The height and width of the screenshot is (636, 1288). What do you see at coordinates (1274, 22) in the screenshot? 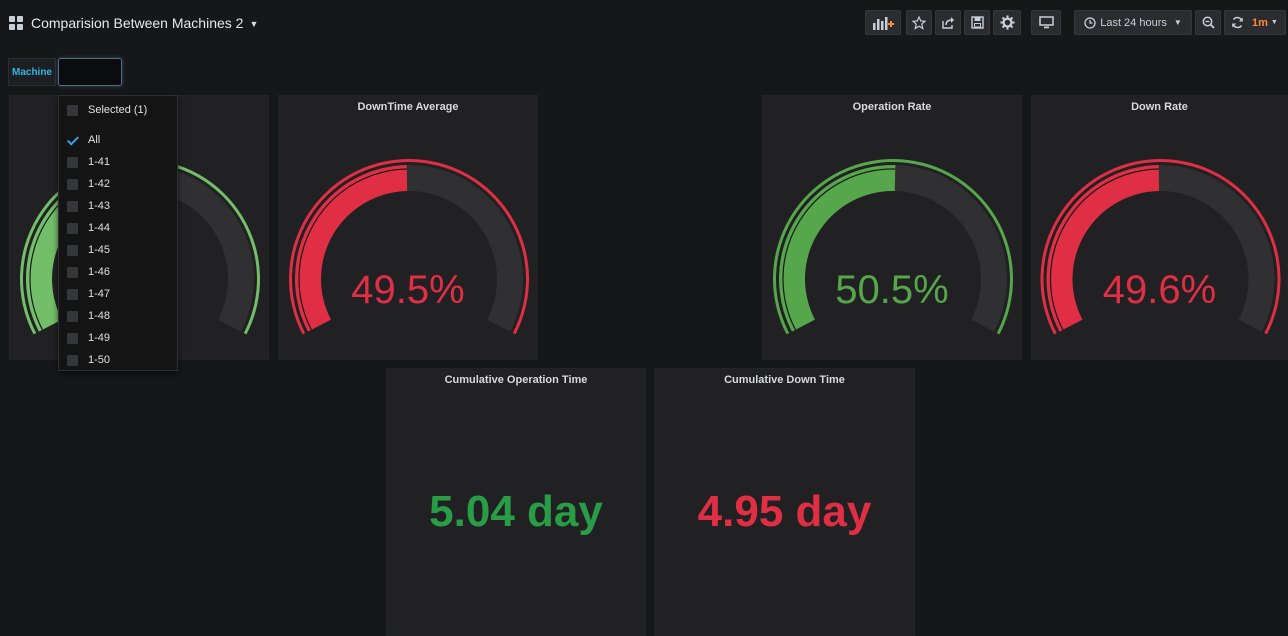
I see `refresh-caret-icon: ▼` at bounding box center [1274, 22].